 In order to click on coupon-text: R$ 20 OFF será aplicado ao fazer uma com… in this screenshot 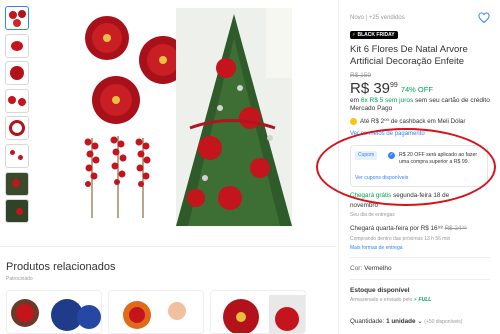, I will do `click(438, 158)`.